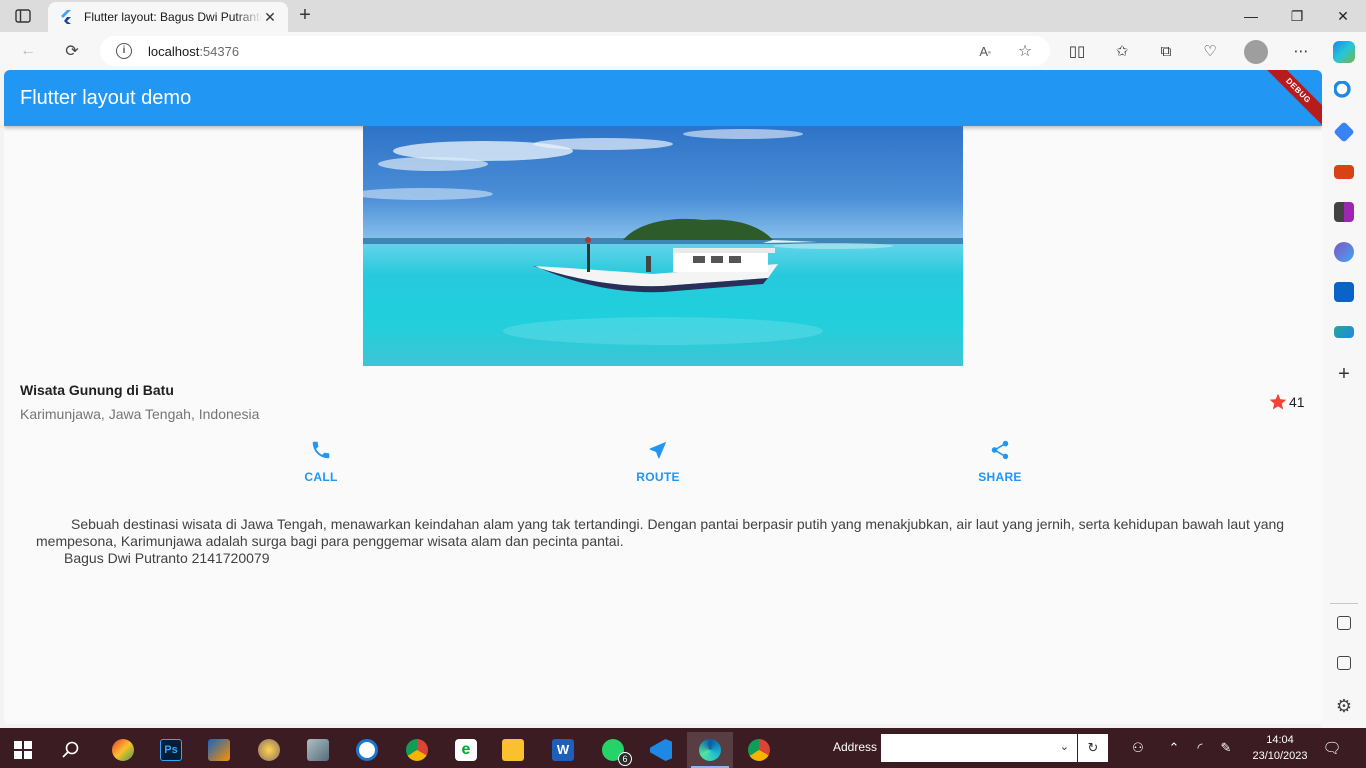 Image resolution: width=1366 pixels, height=768 pixels. What do you see at coordinates (1200, 748) in the screenshot?
I see `network-icon: ◜` at bounding box center [1200, 748].